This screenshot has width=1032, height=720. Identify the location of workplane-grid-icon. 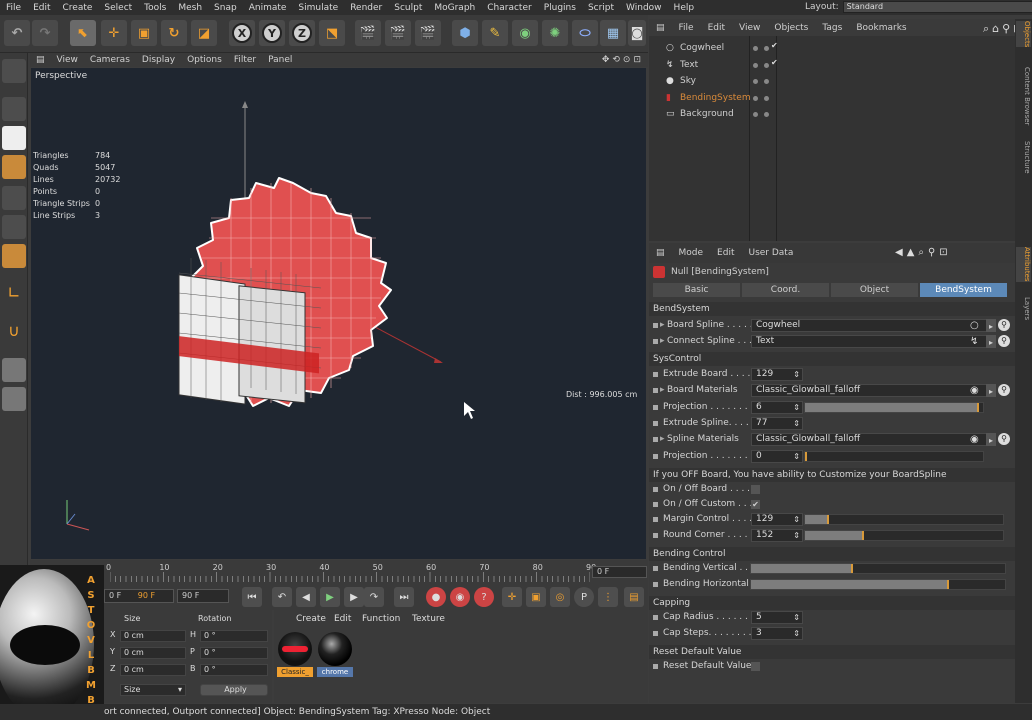
(14, 370).